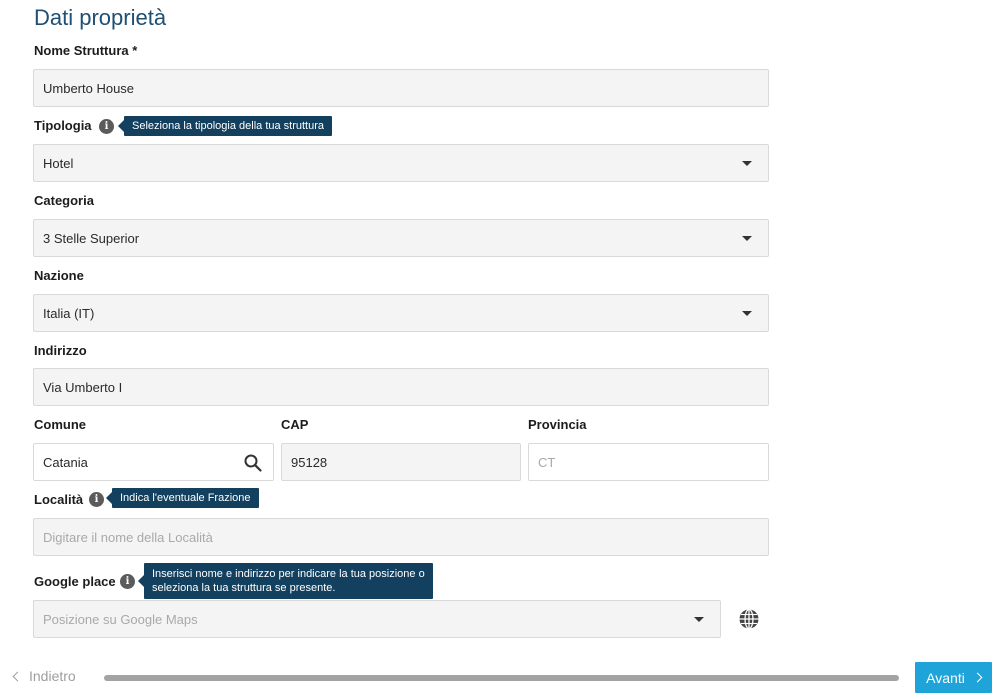  I want to click on nome-struttura-label: Nome Struttura *, so click(86, 50).